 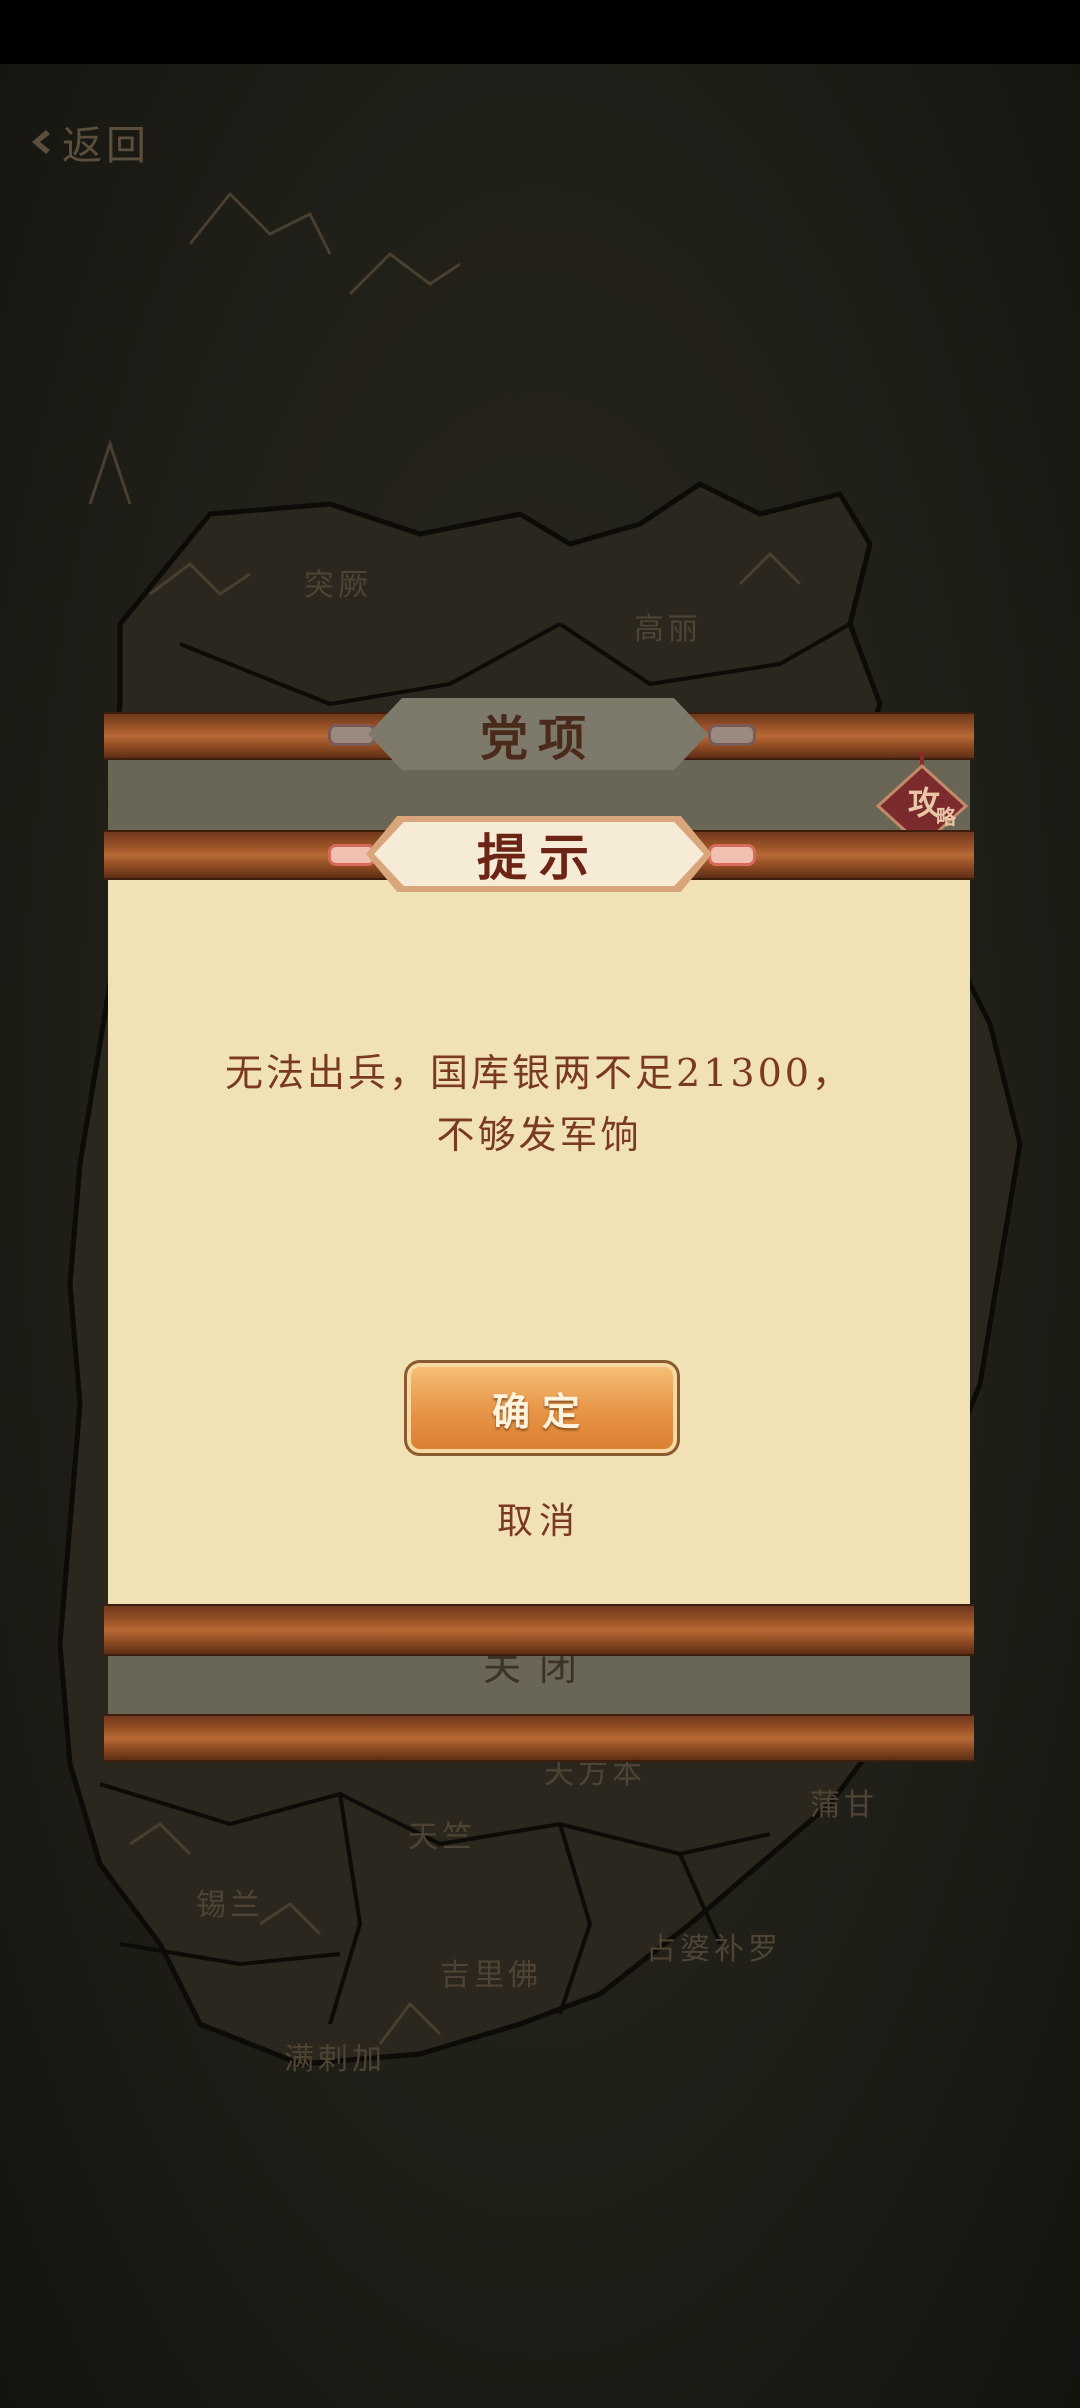 What do you see at coordinates (539, 1518) in the screenshot?
I see `cancel-button: 取消` at bounding box center [539, 1518].